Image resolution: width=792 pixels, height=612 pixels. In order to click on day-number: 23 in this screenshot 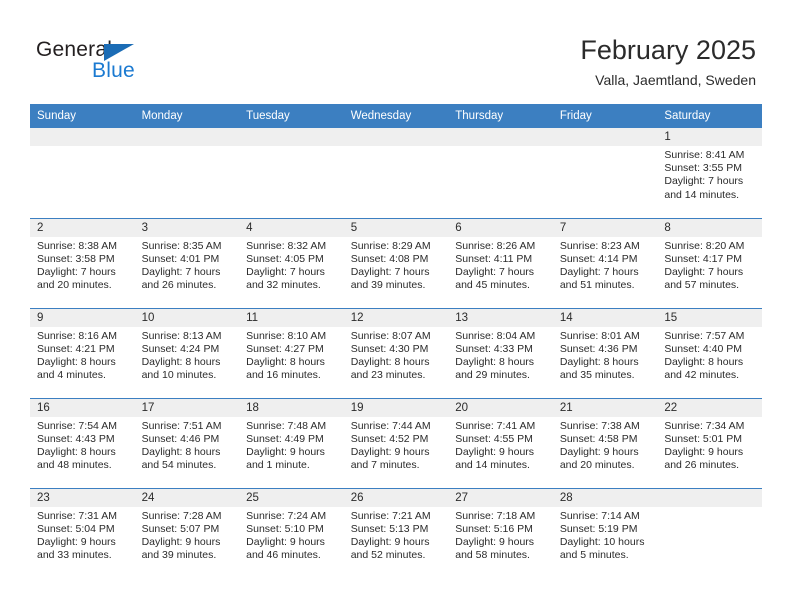, I will do `click(82, 497)`.